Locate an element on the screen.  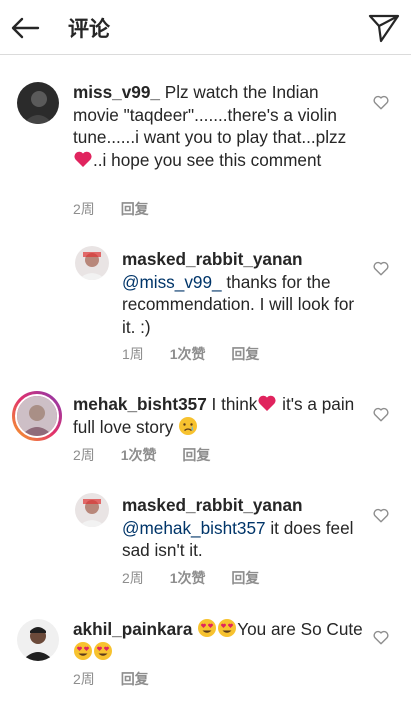
comment-text: akhil_painkara You are So Cute is located at coordinates (218, 640).